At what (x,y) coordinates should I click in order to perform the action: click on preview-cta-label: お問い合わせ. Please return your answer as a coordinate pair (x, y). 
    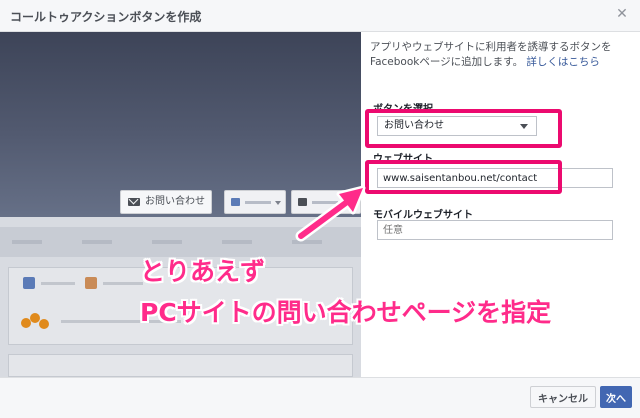
    Looking at the image, I should click on (175, 201).